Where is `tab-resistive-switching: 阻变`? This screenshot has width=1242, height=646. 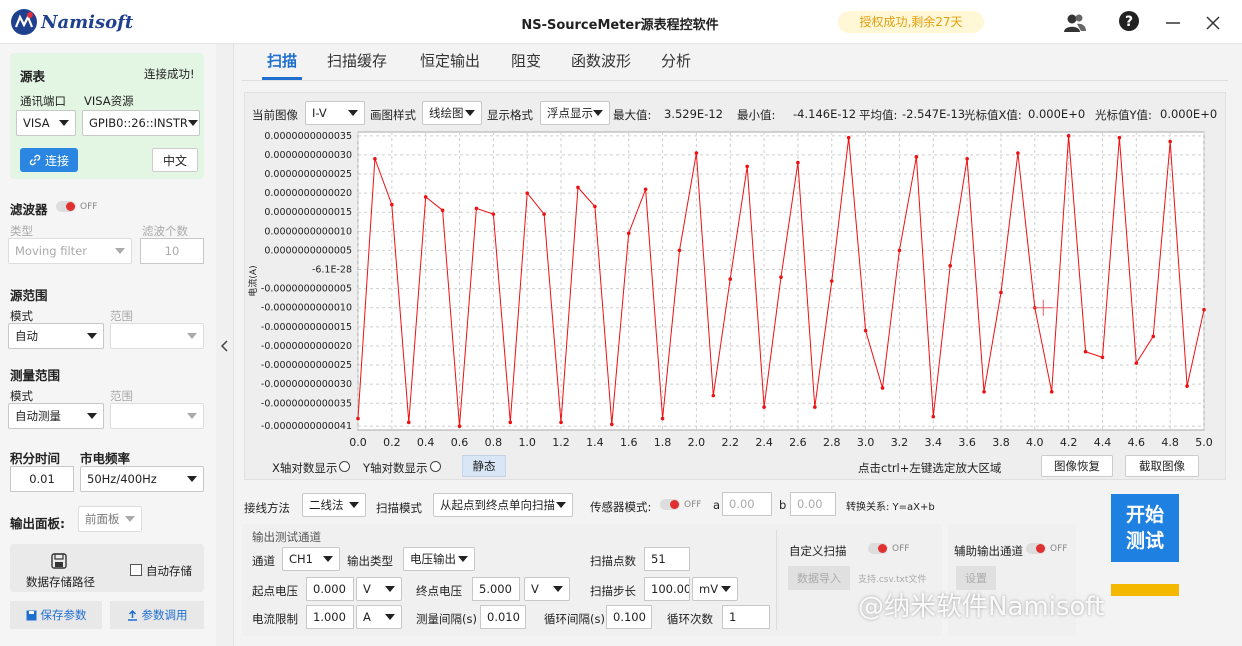 tab-resistive-switching: 阻变 is located at coordinates (526, 60).